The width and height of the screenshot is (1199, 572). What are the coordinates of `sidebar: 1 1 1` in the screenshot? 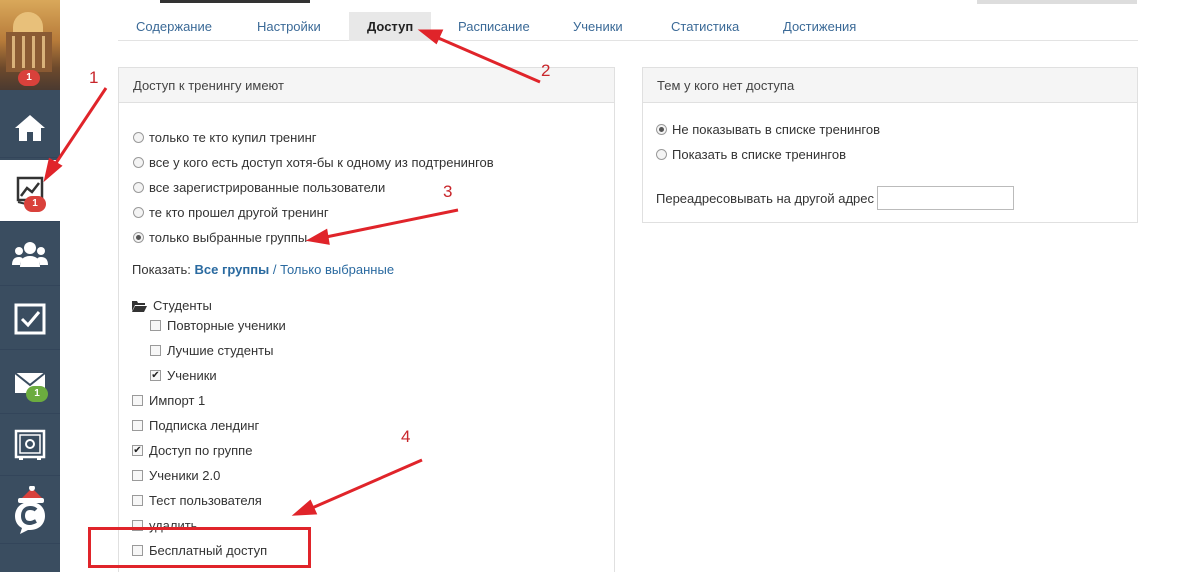 It's located at (30, 286).